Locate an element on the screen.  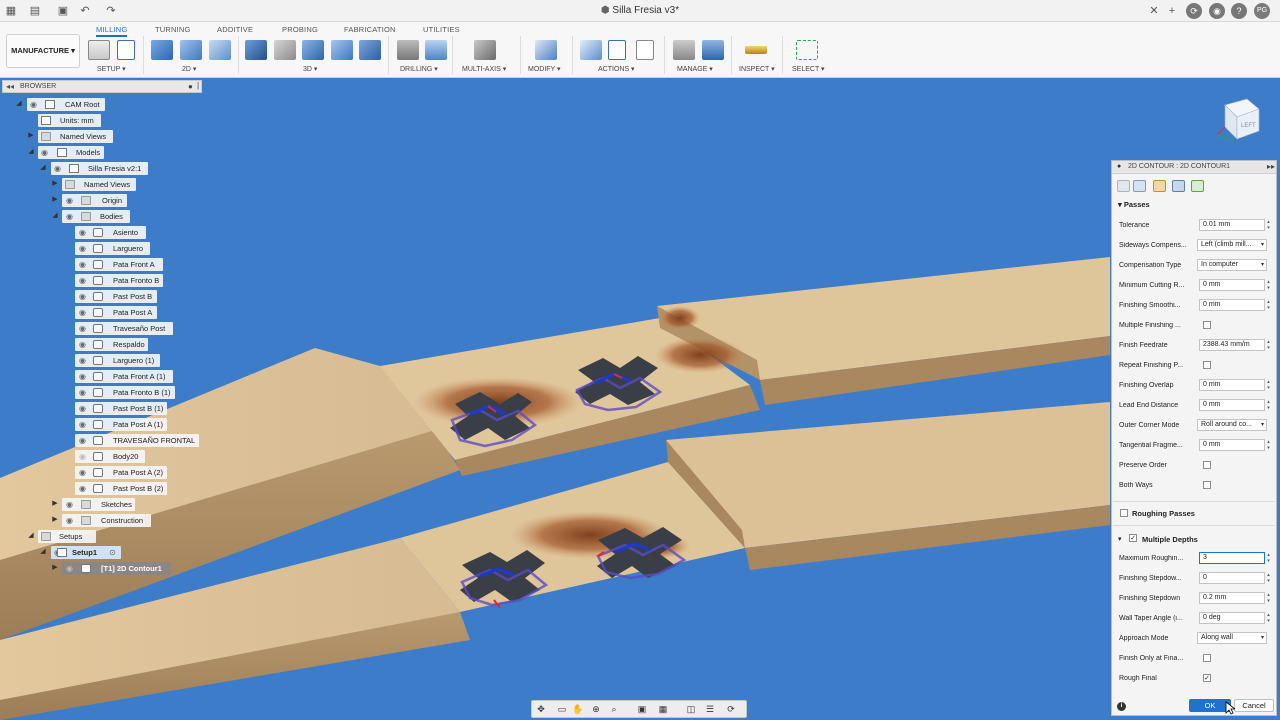
cancel-button: Cancel is located at coordinates (1254, 705).